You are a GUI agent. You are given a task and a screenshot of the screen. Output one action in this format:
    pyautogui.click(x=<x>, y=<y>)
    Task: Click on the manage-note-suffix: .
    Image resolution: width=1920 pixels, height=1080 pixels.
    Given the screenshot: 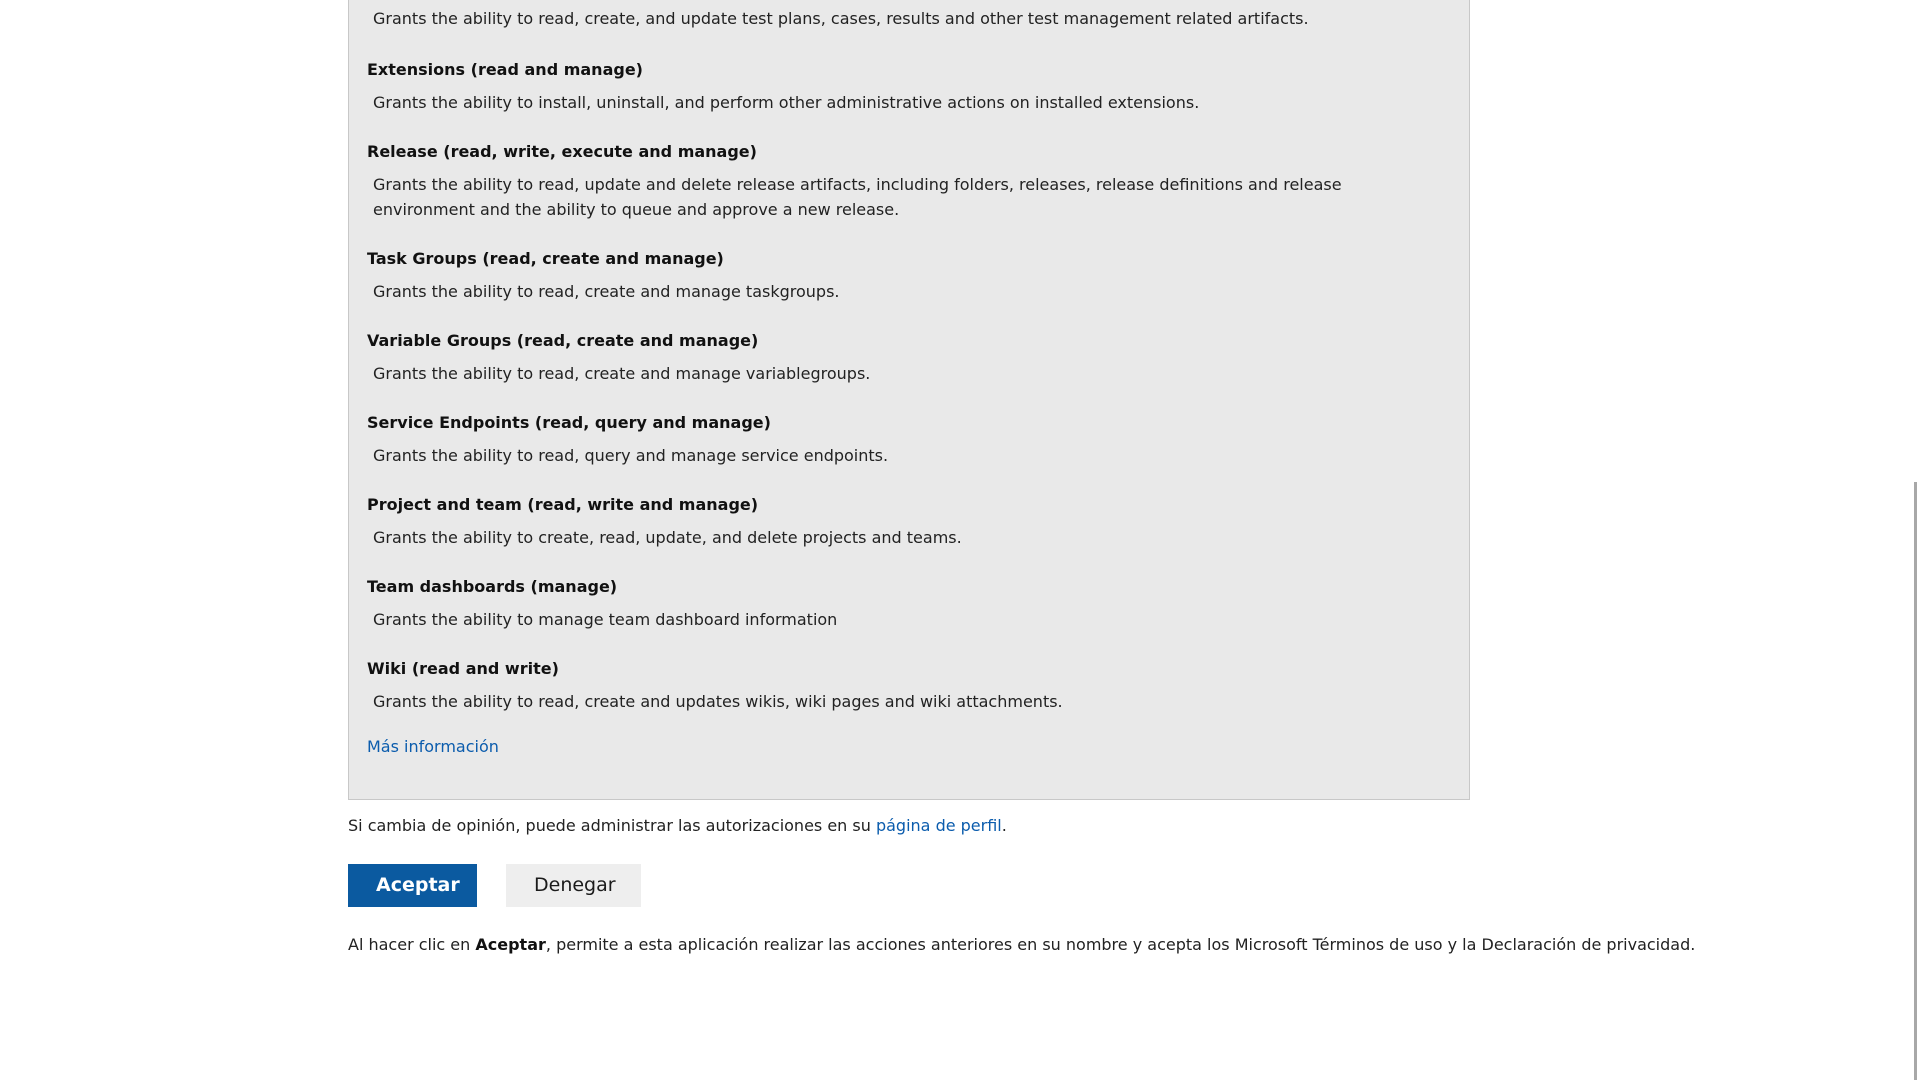 What is the action you would take?
    pyautogui.click(x=1004, y=825)
    